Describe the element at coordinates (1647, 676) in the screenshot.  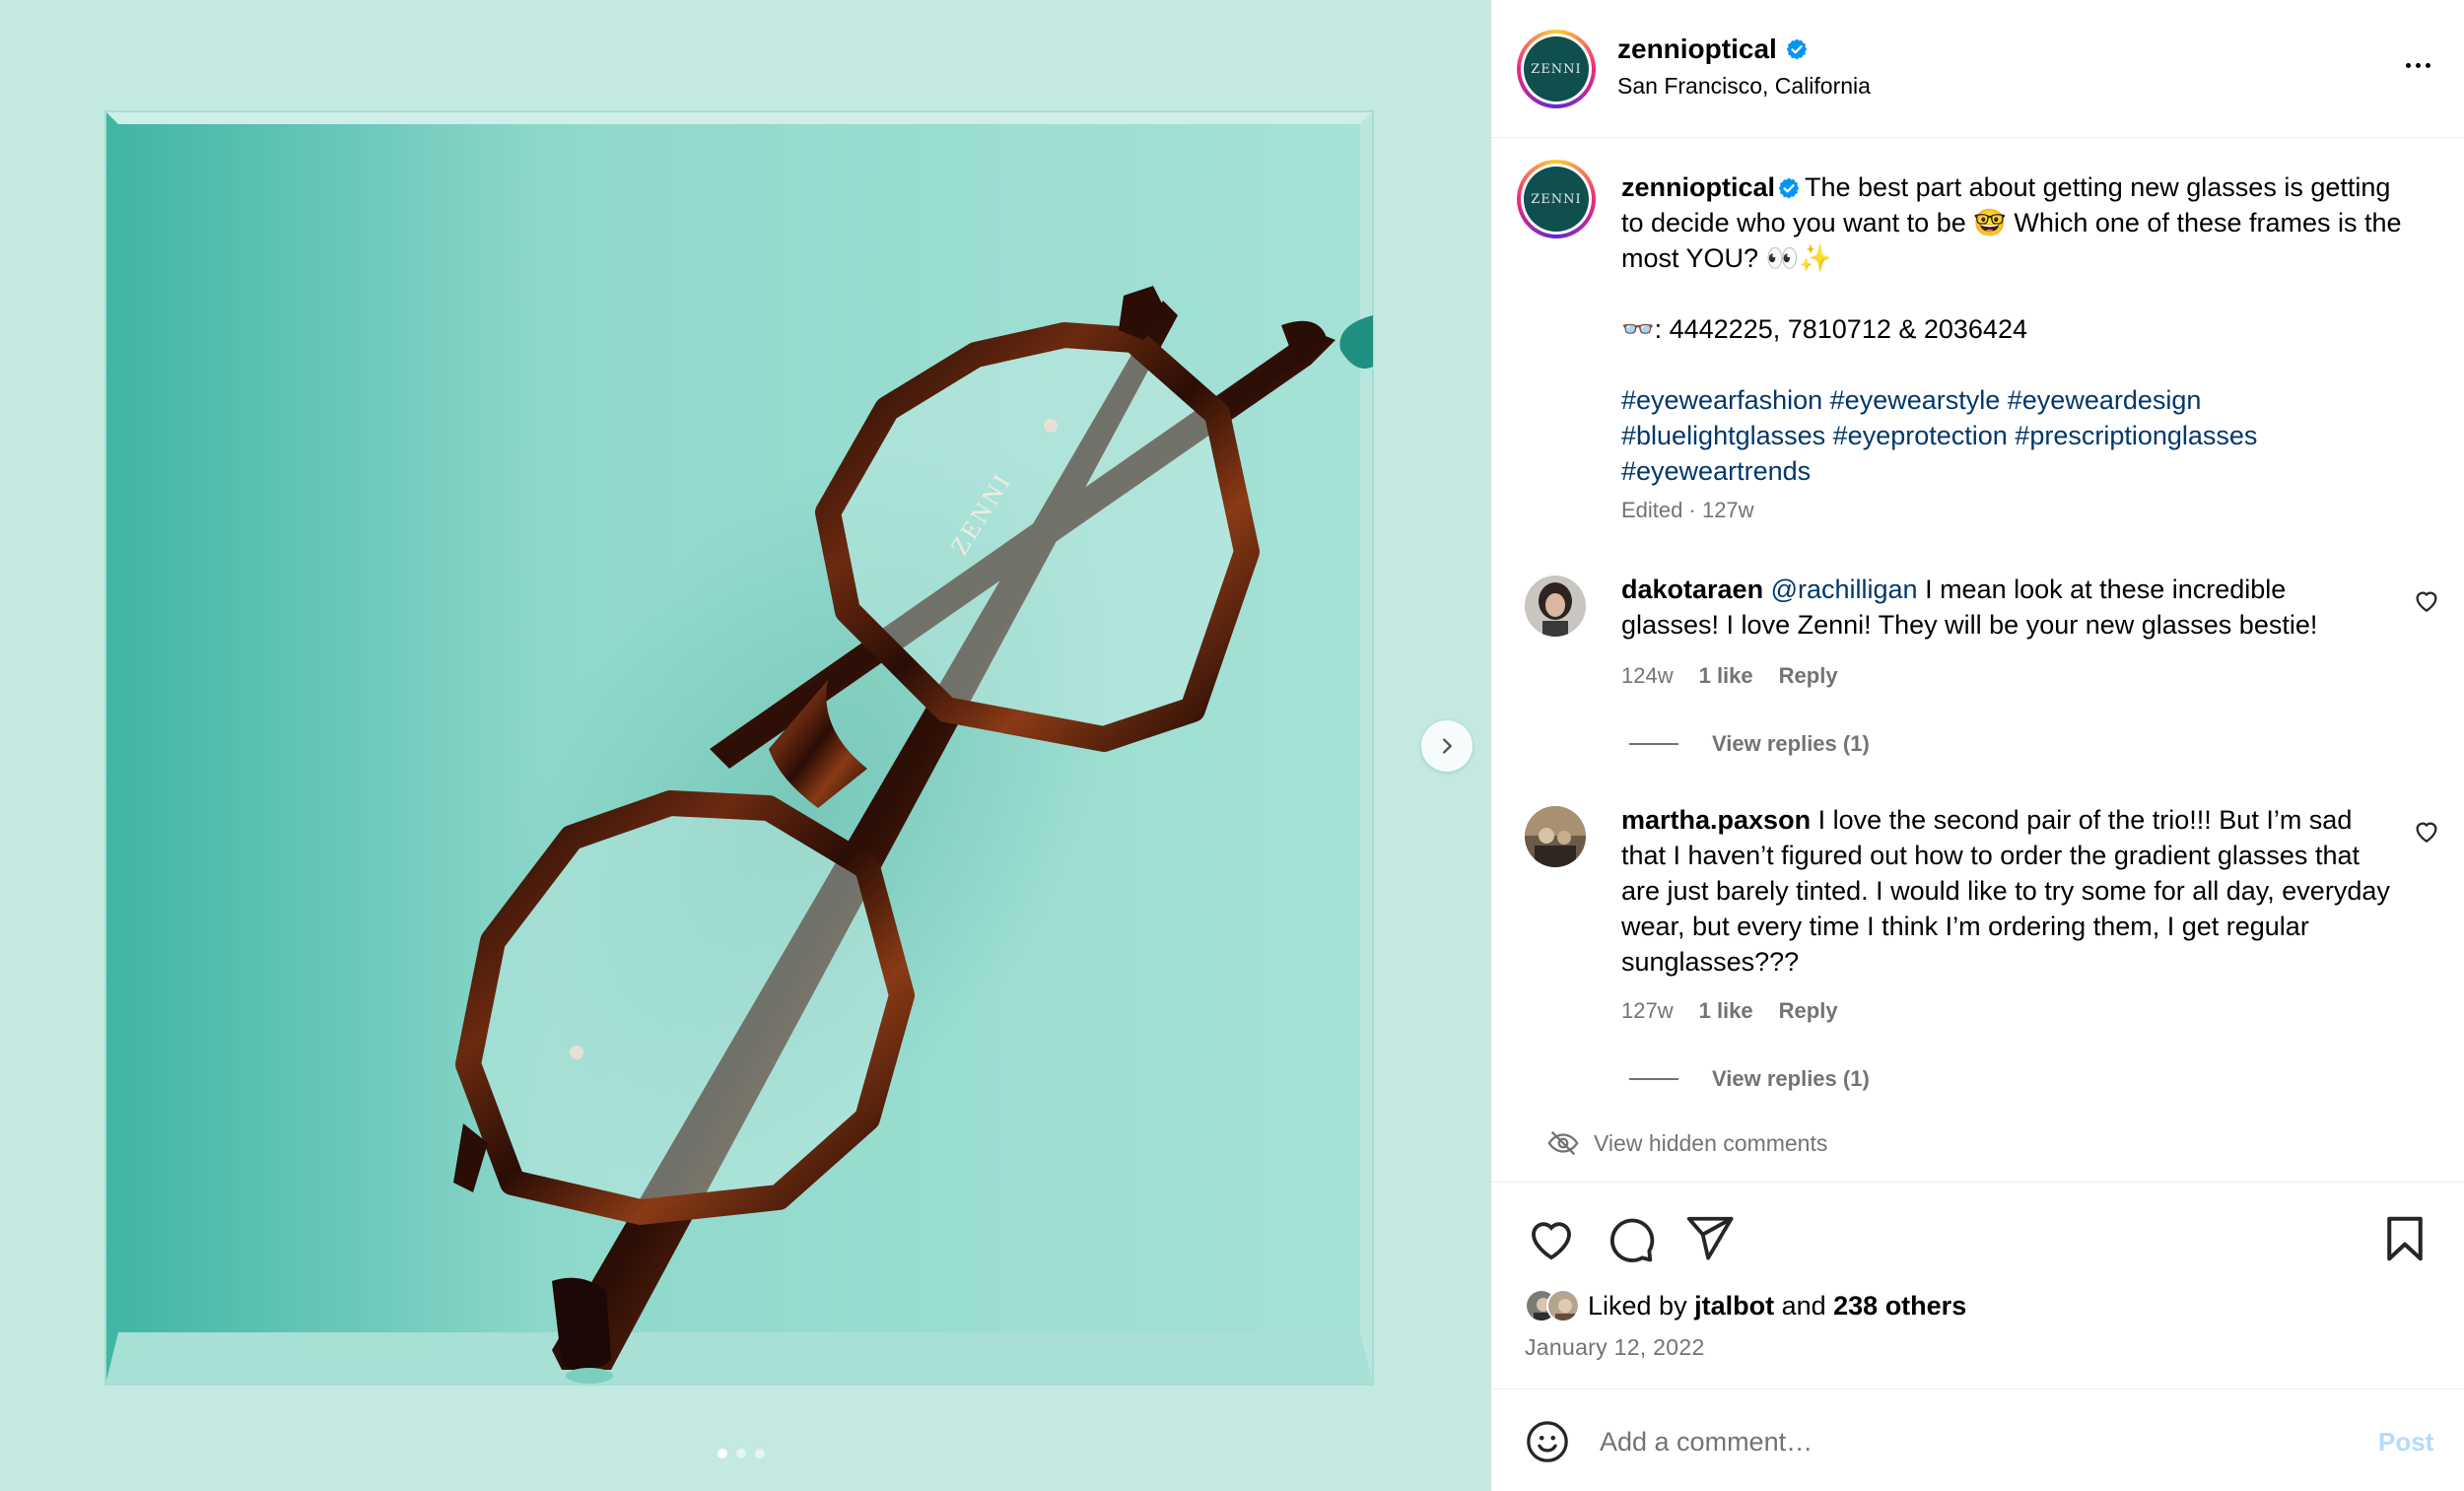
I see `comment-age: 124w` at that location.